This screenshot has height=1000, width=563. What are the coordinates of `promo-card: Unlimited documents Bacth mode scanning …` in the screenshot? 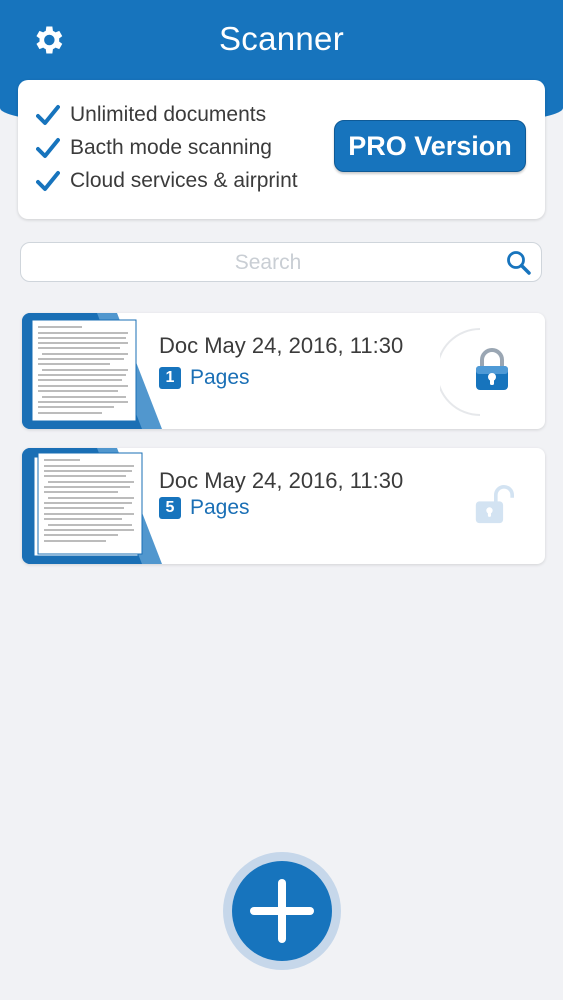 It's located at (281, 149).